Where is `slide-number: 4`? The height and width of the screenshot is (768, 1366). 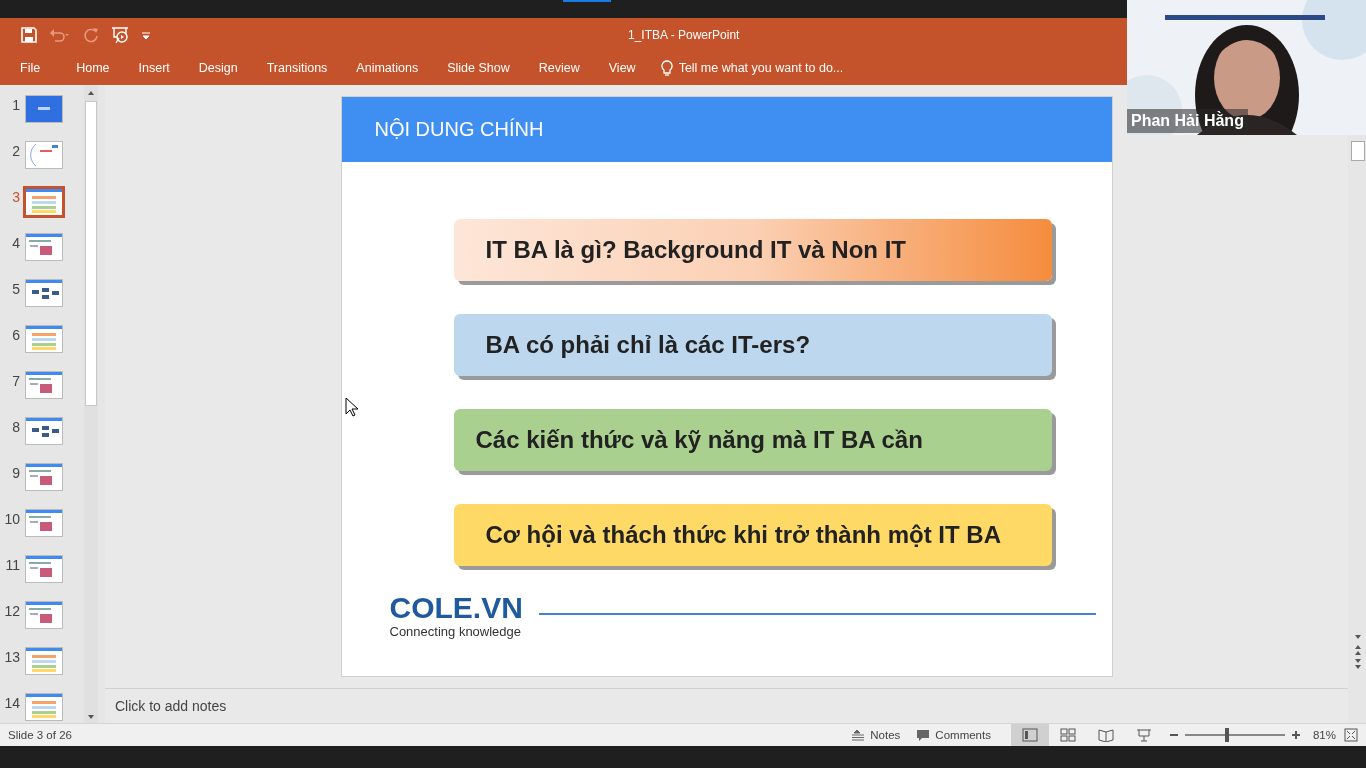
slide-number: 4 is located at coordinates (15, 243).